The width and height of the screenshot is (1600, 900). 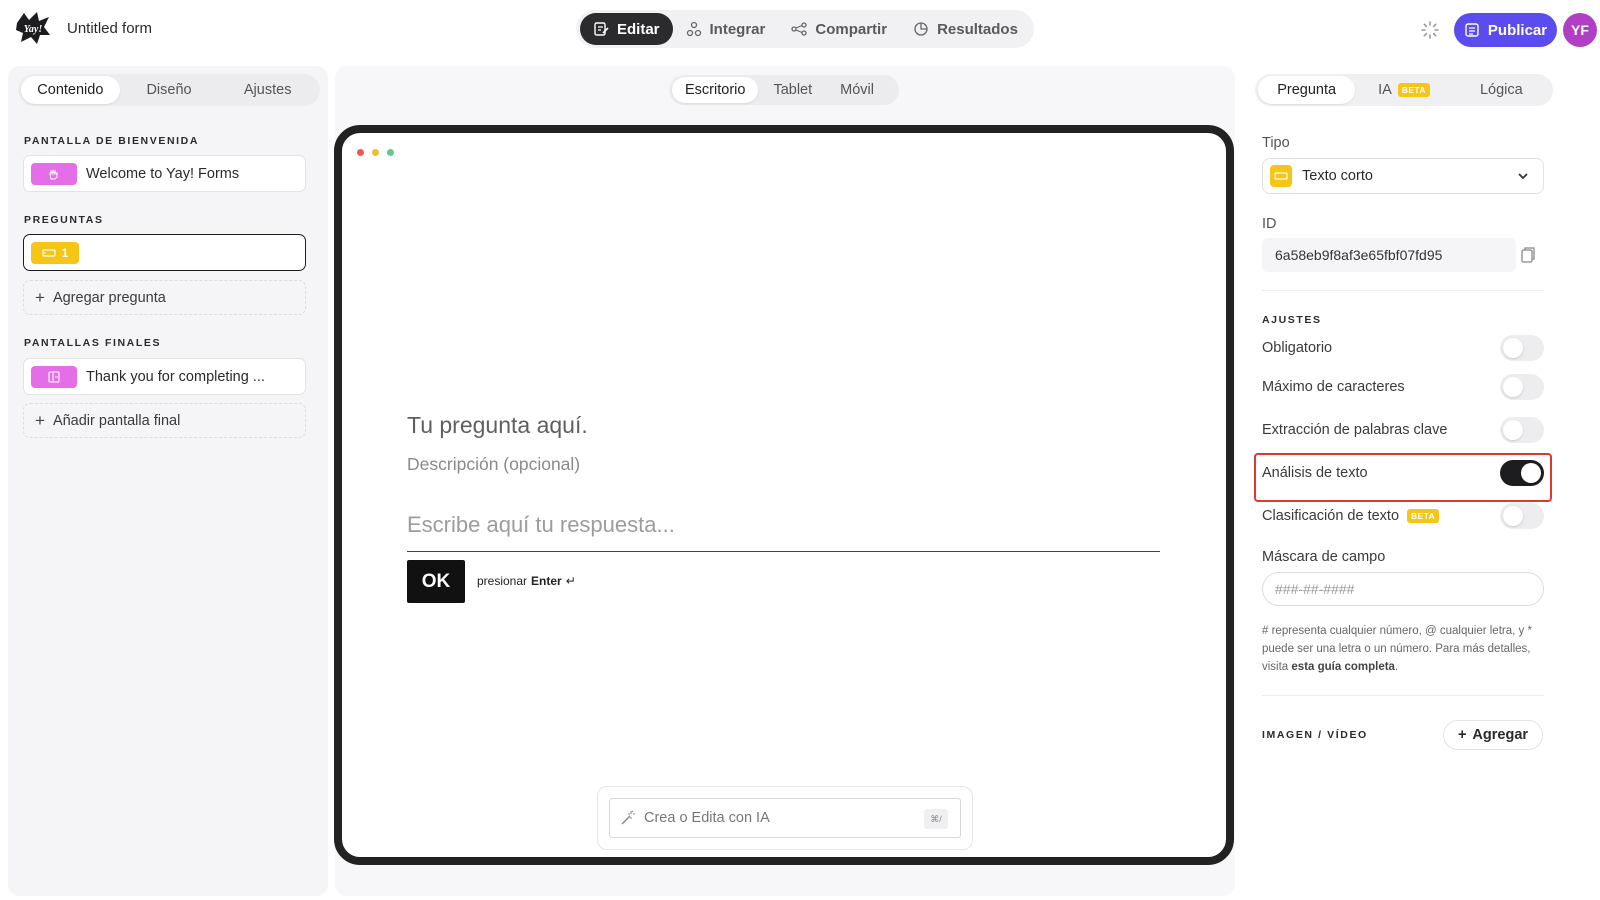 I want to click on clasificacion-texto-toggle, so click(x=1522, y=516).